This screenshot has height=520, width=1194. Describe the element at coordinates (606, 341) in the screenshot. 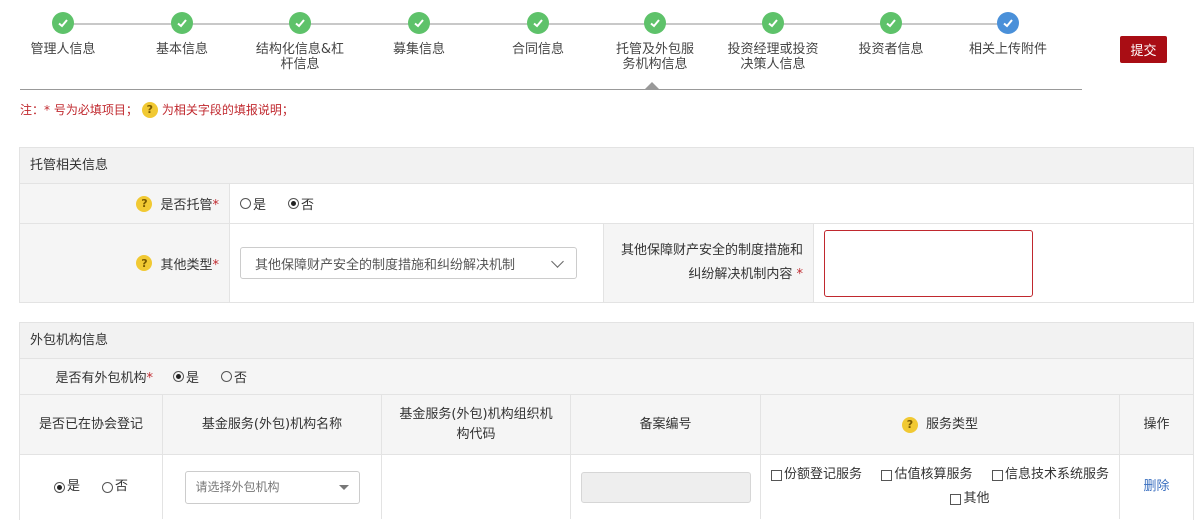

I see `section-title: 外包机构信息` at that location.